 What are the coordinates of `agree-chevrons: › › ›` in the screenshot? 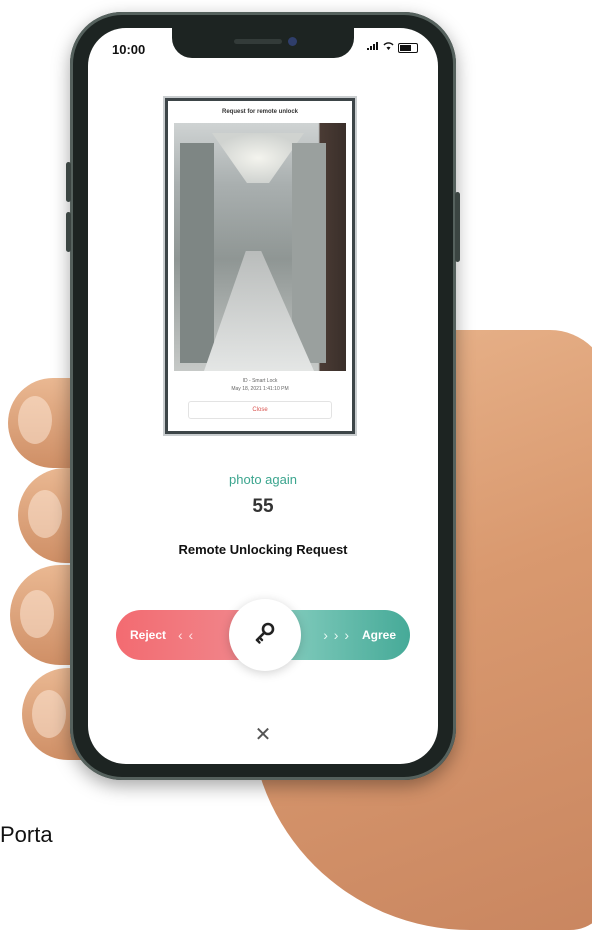 It's located at (336, 635).